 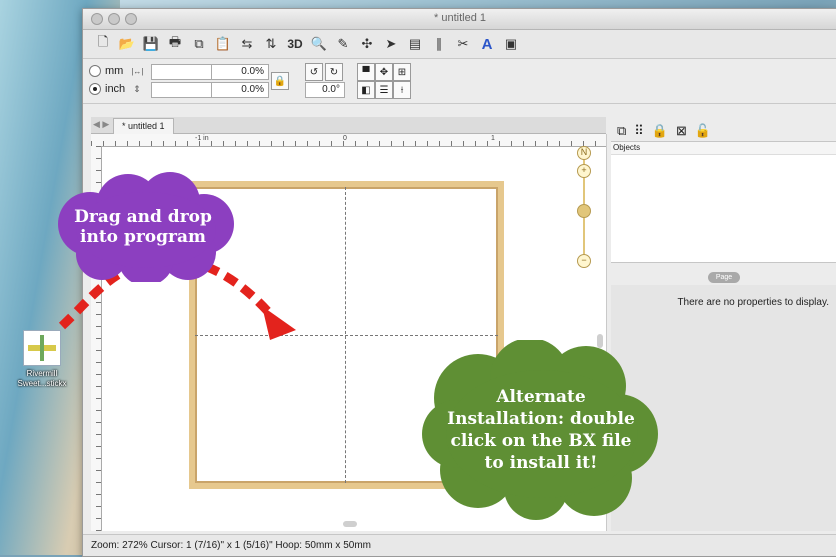 I want to click on drag-drop-callout: Drag and drop into program, so click(x=143, y=227).